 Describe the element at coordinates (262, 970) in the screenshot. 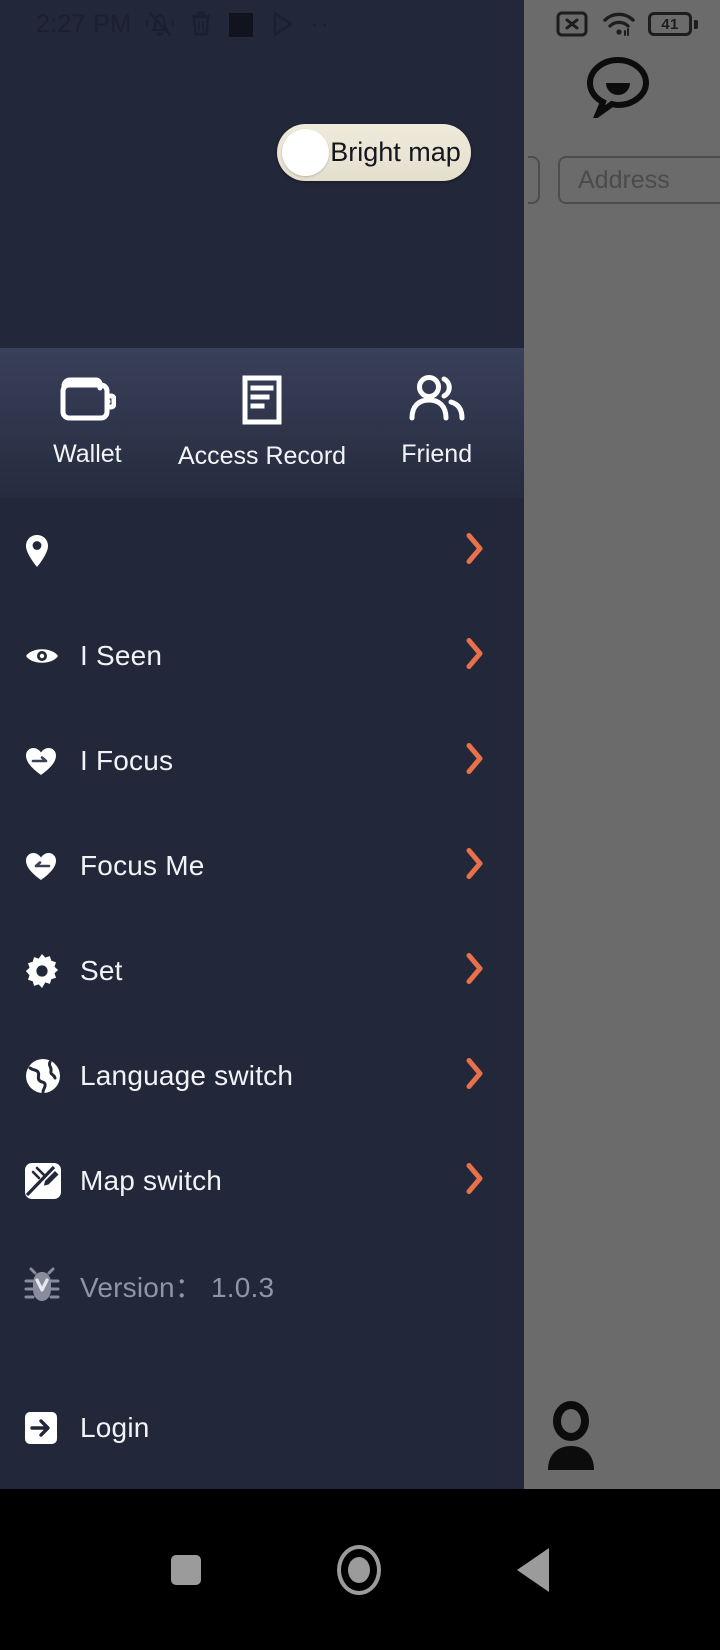

I see `menu-item-set: Set` at that location.